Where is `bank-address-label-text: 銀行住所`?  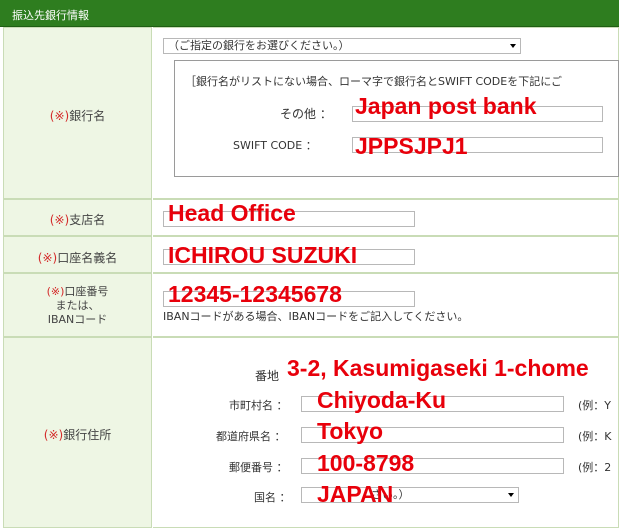 bank-address-label-text: 銀行住所 is located at coordinates (87, 435).